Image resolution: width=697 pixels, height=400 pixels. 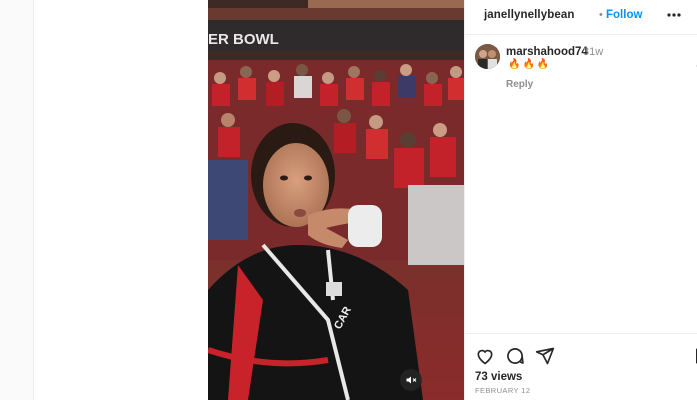 I want to click on comment-text: 🔥🔥🔥, so click(x=530, y=64).